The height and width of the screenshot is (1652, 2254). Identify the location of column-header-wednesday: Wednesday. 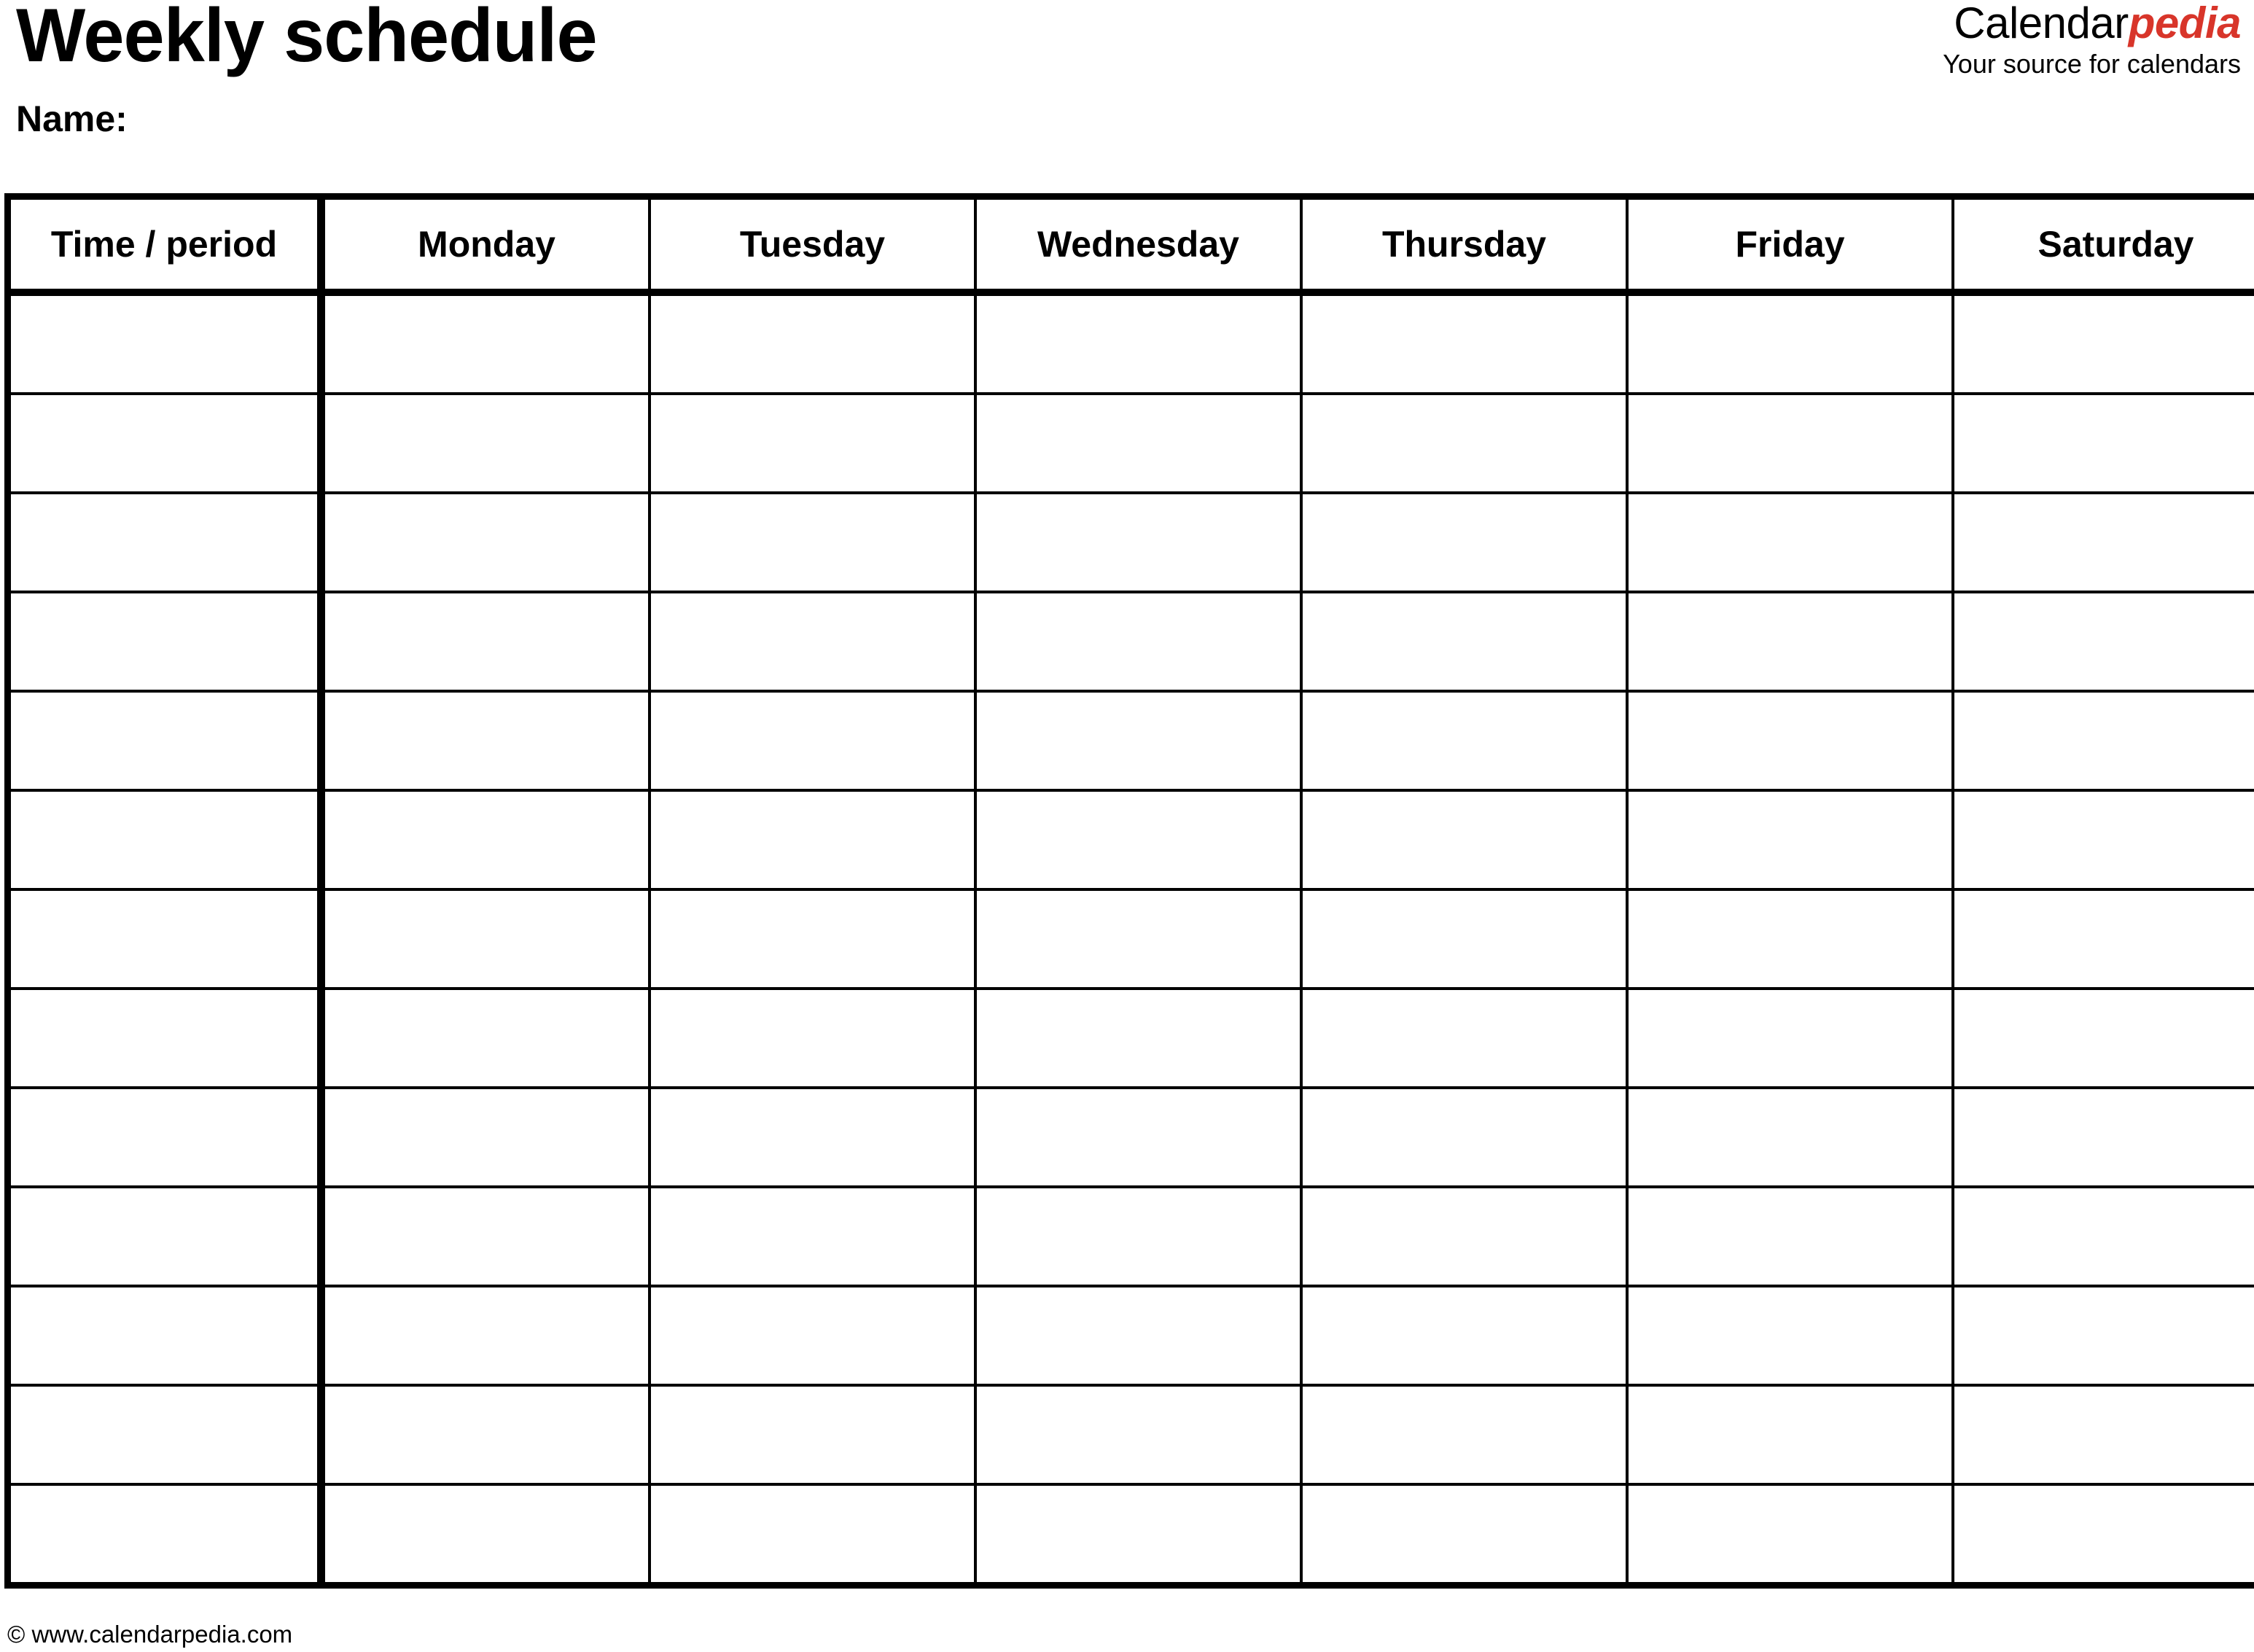
(1139, 246).